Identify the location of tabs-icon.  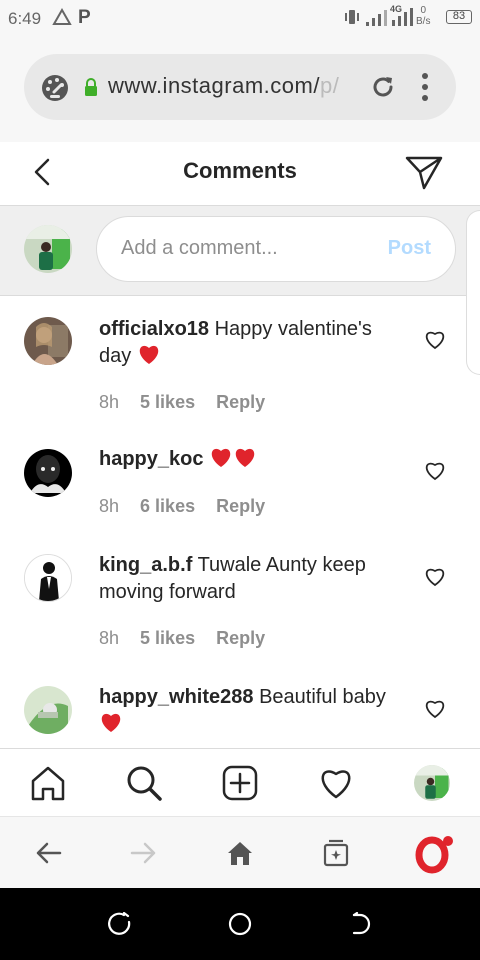
(336, 853).